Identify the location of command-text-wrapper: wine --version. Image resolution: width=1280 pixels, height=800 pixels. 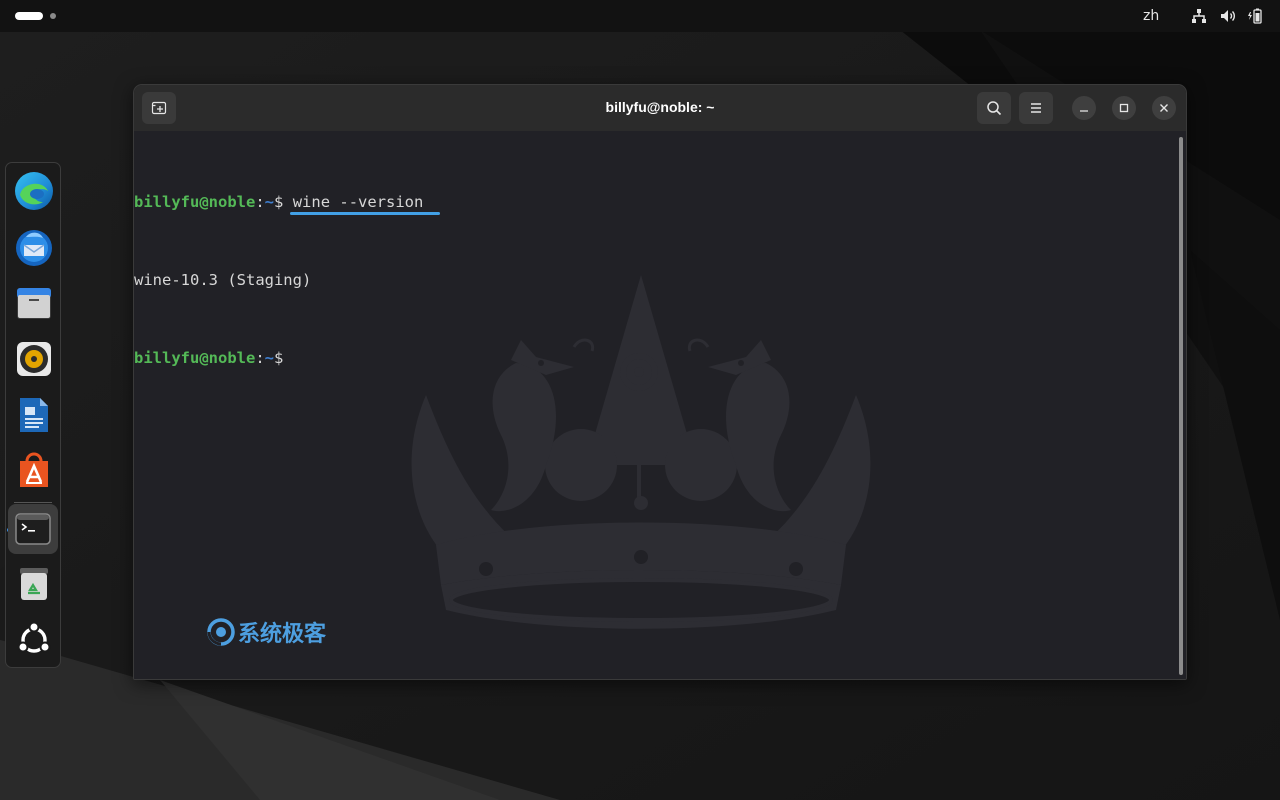
(364, 204).